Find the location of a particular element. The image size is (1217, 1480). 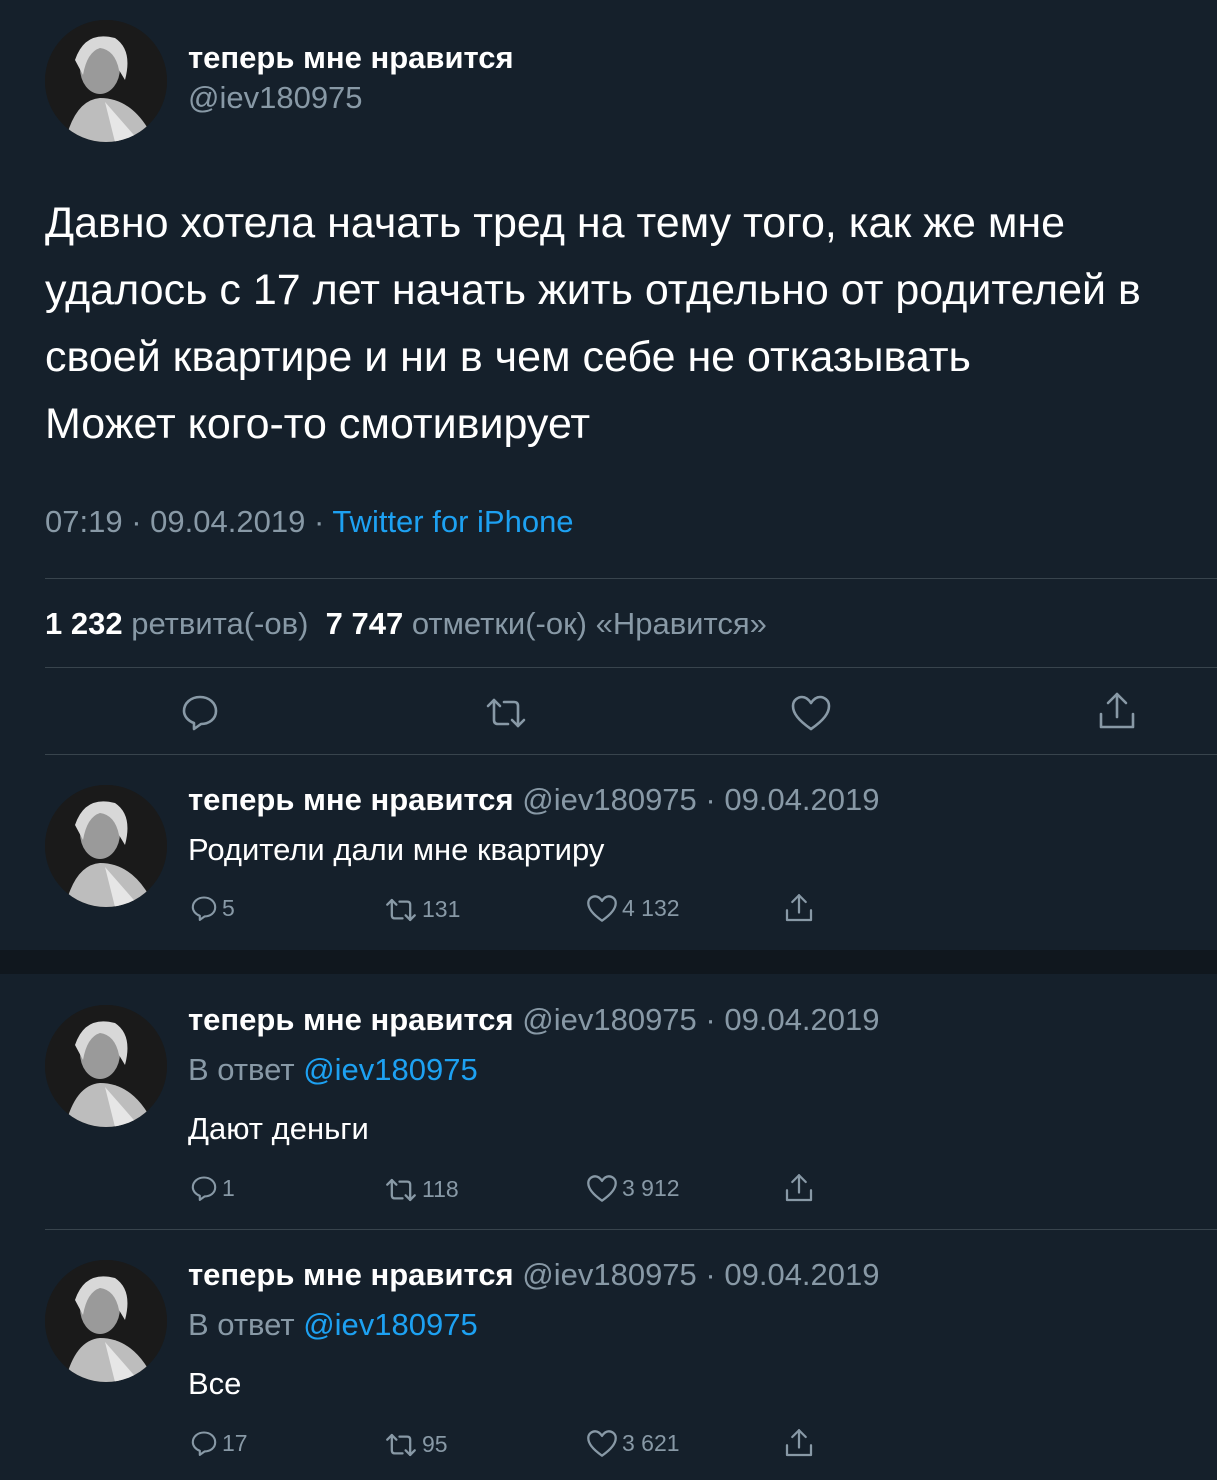

reply-text: Дают деньги is located at coordinates (278, 1128).